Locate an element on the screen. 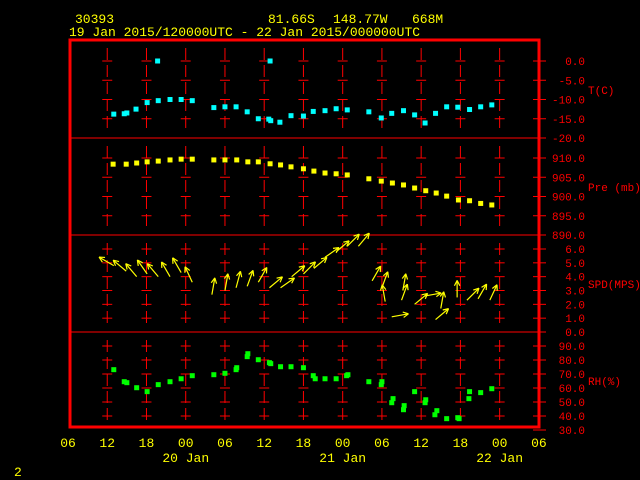 This screenshot has width=640, height=480. y-tick-label: 90.0 is located at coordinates (572, 348).